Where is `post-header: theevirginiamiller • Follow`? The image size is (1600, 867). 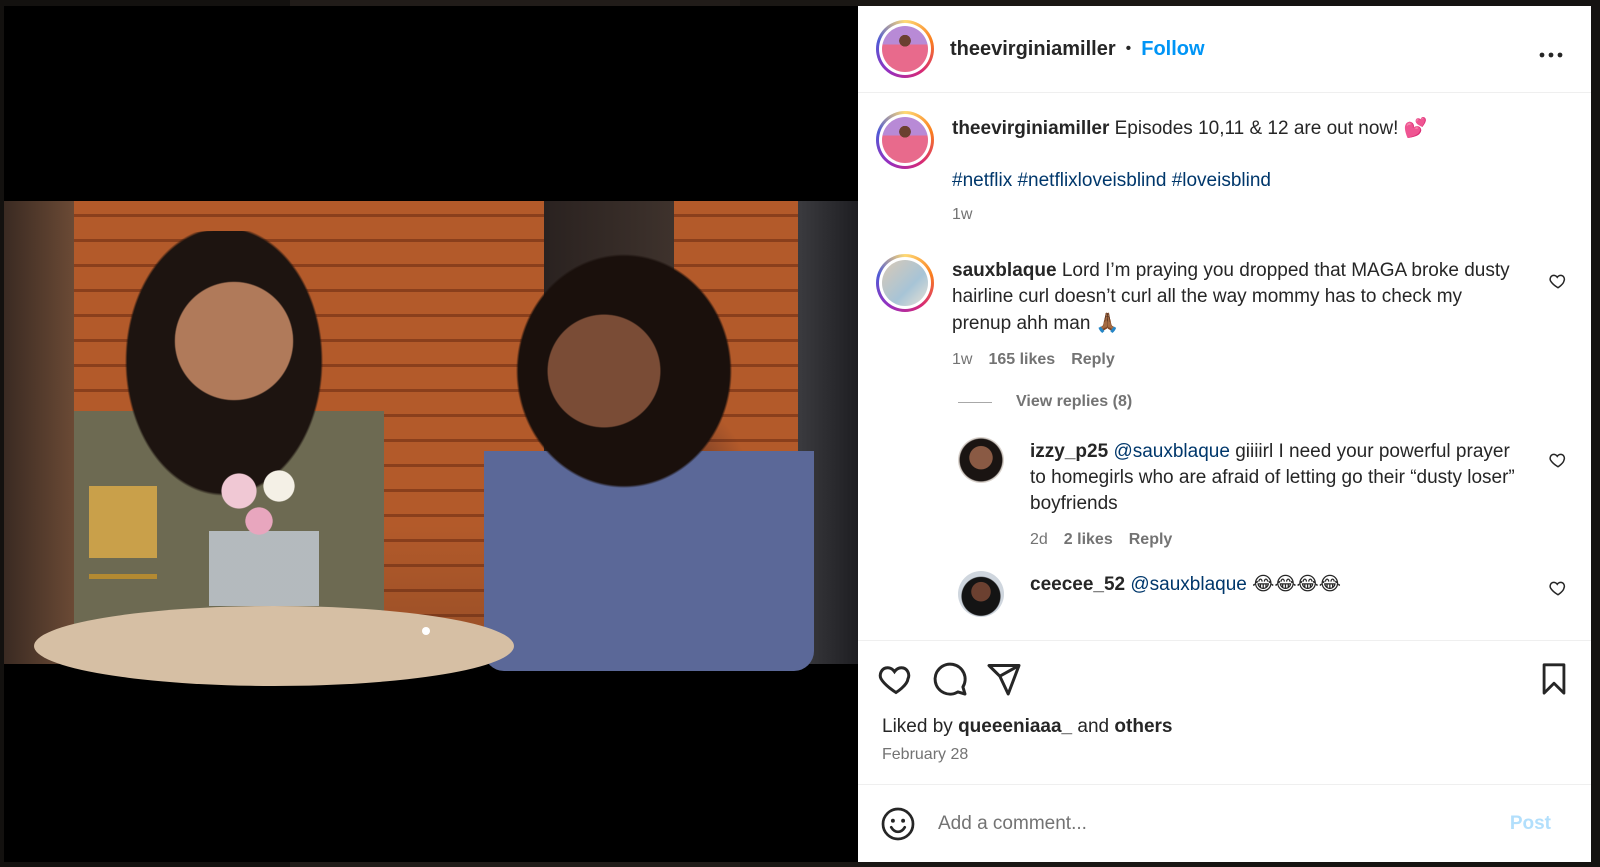 post-header: theevirginiamiller • Follow is located at coordinates (1224, 49).